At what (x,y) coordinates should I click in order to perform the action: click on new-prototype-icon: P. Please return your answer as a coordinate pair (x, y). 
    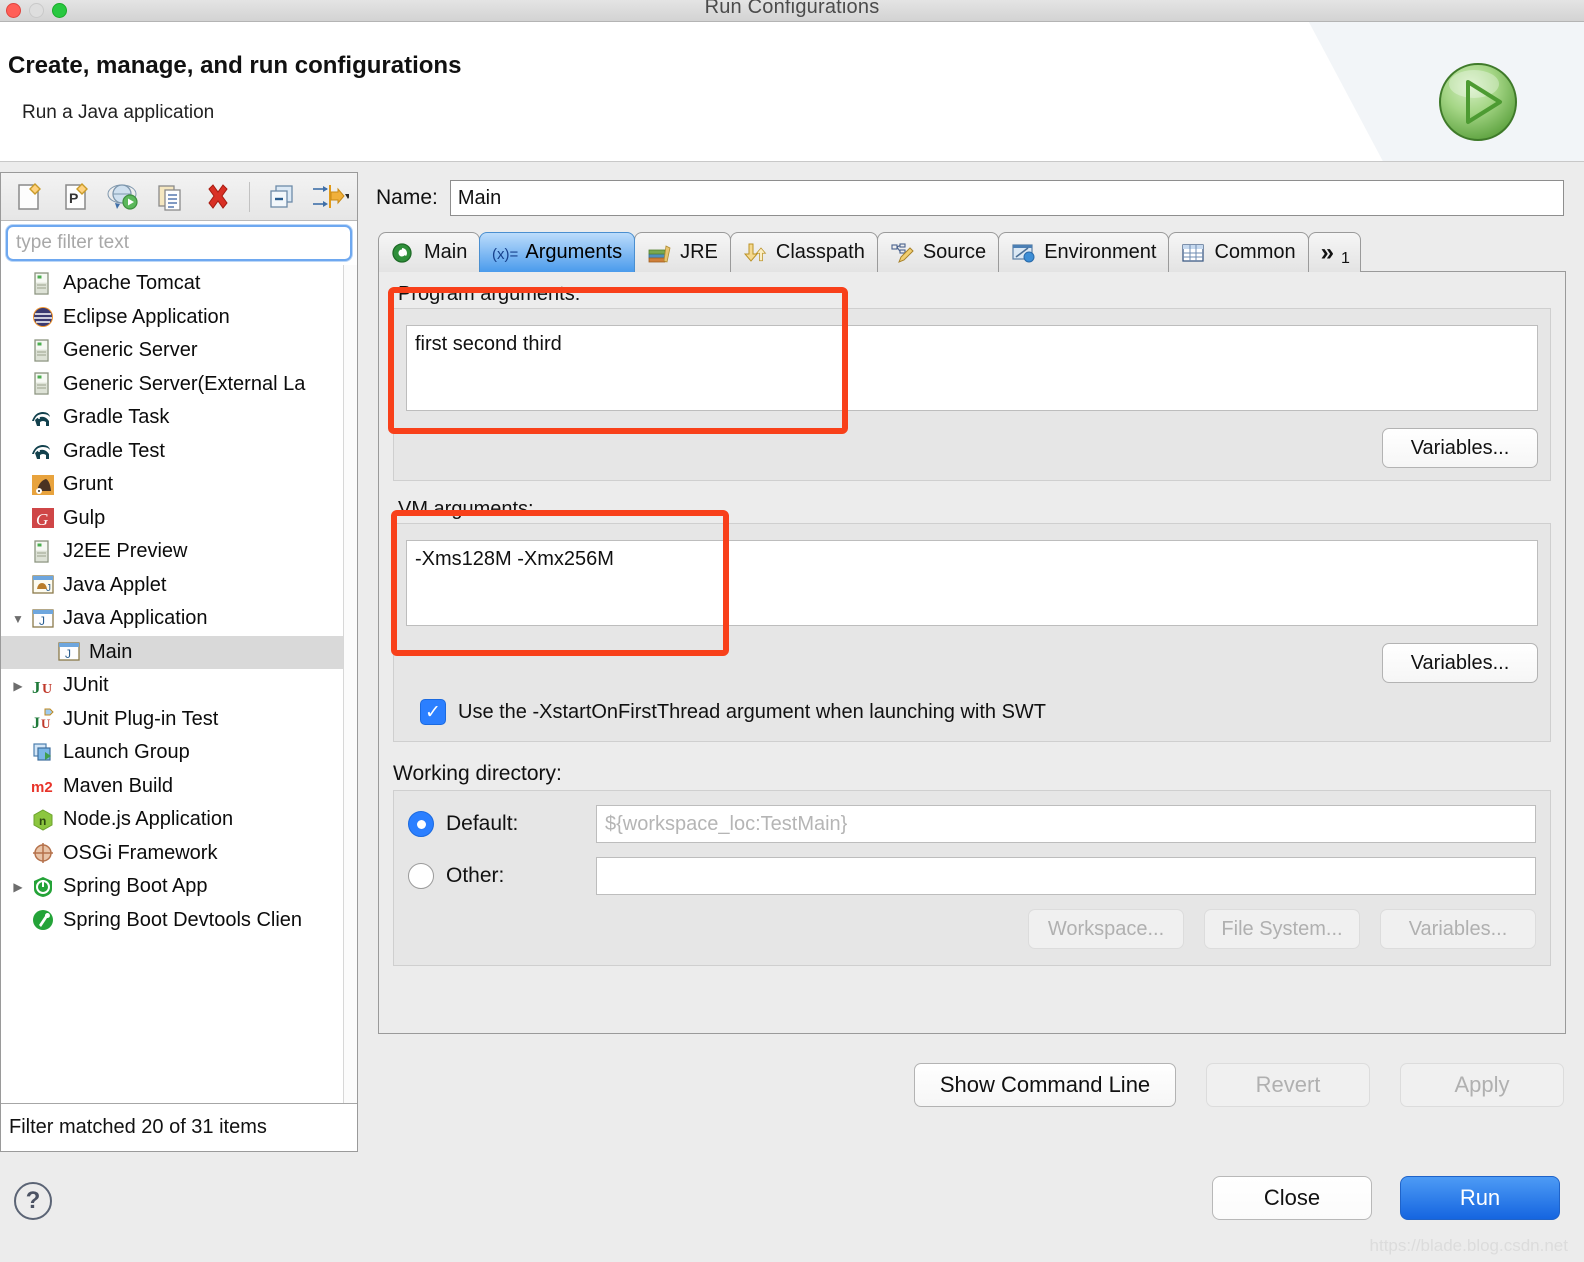
    Looking at the image, I should click on (75, 197).